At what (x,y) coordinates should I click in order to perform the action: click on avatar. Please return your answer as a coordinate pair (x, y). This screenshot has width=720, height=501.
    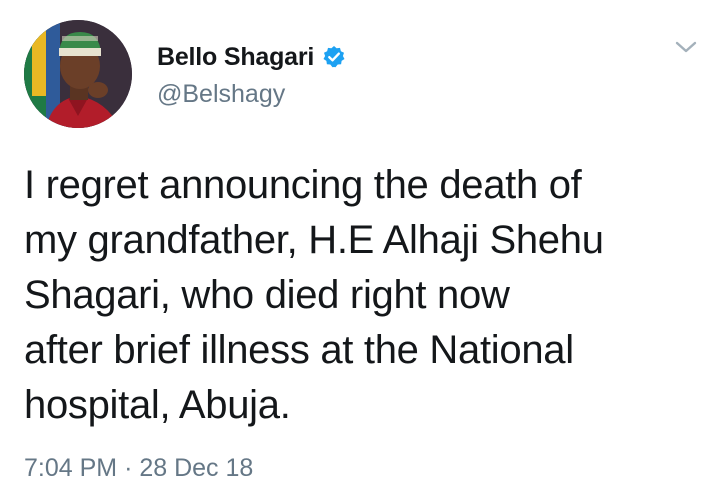
    Looking at the image, I should click on (78, 74).